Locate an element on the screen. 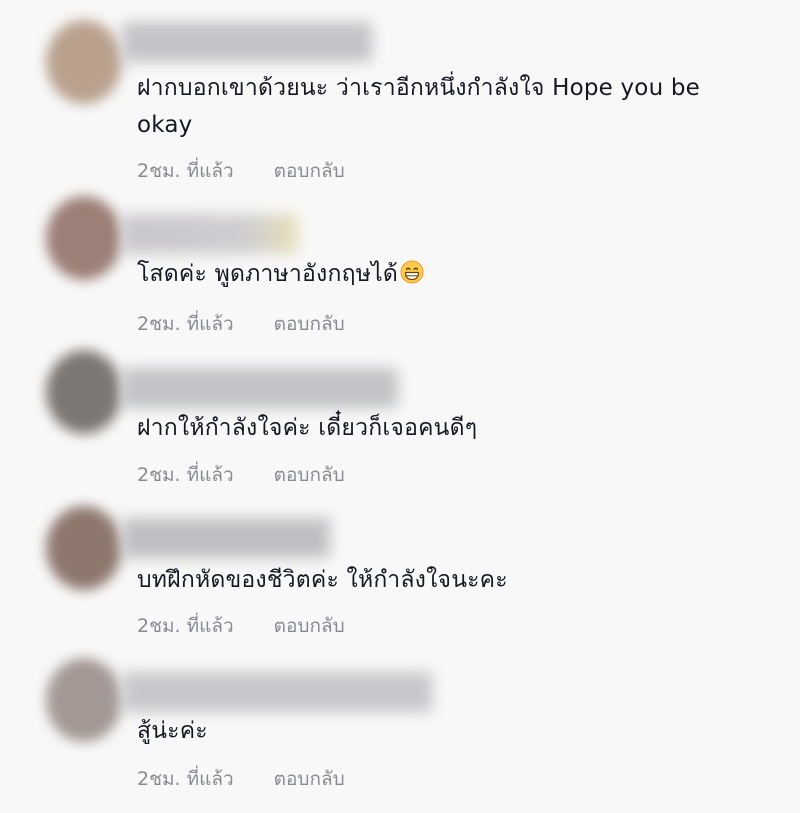 This screenshot has width=800, height=813. comment-text: ฝากให้กำลังใจค่ะ เดี๋ยวก็เจอคนดีๆ is located at coordinates (307, 428).